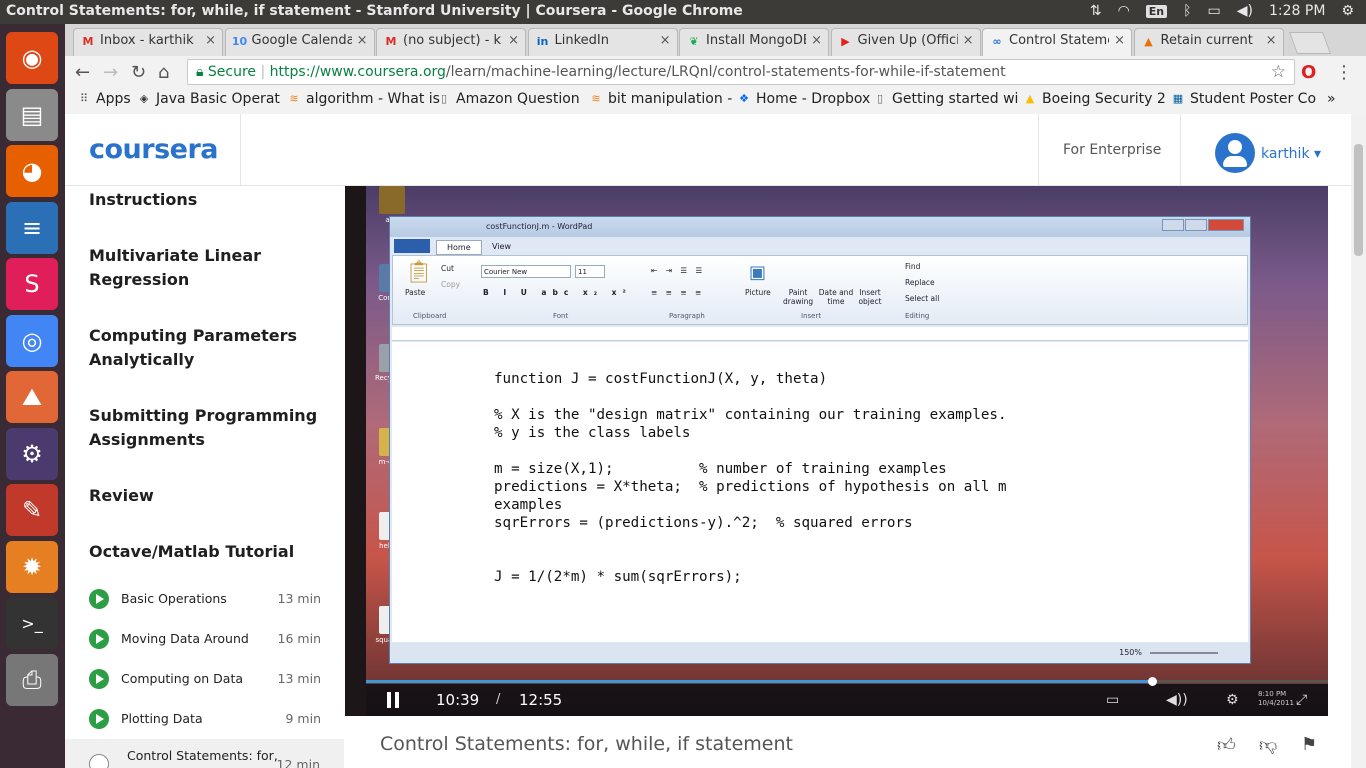  What do you see at coordinates (204, 753) in the screenshot?
I see `current-lesson-item: Control Statements: for, 12 min` at bounding box center [204, 753].